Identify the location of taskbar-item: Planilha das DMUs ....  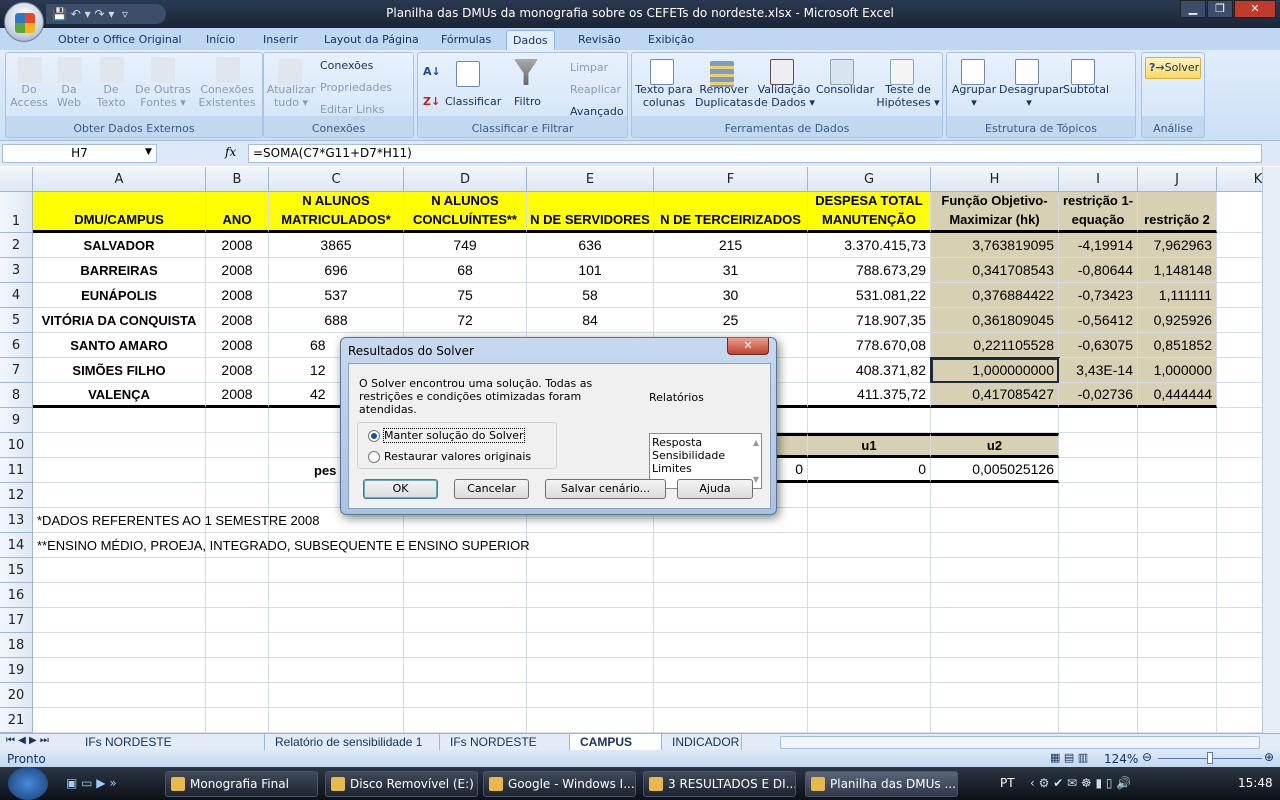
(881, 784).